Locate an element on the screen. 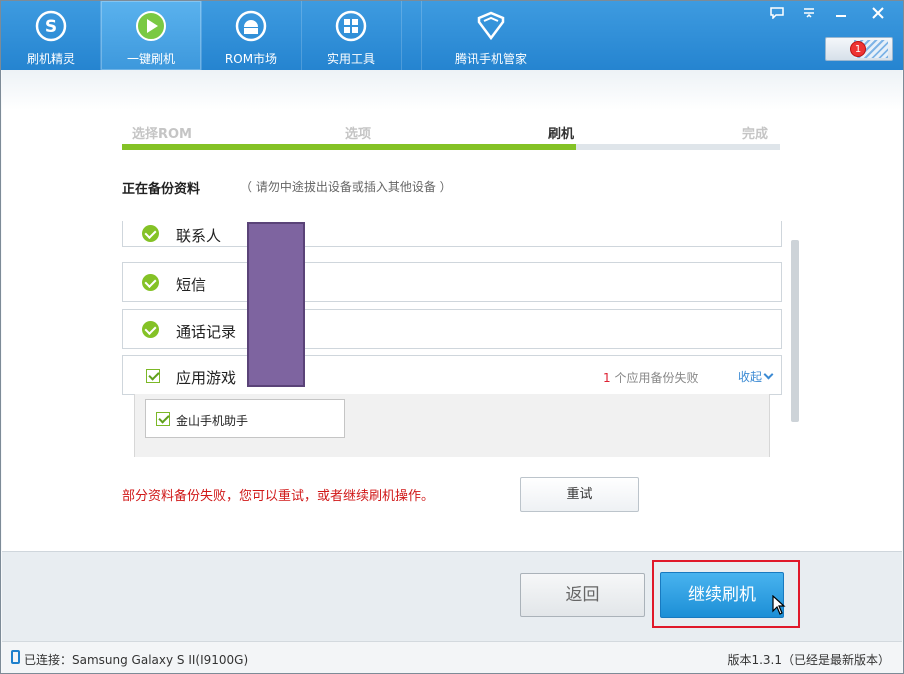  menu-icon is located at coordinates (809, 13).